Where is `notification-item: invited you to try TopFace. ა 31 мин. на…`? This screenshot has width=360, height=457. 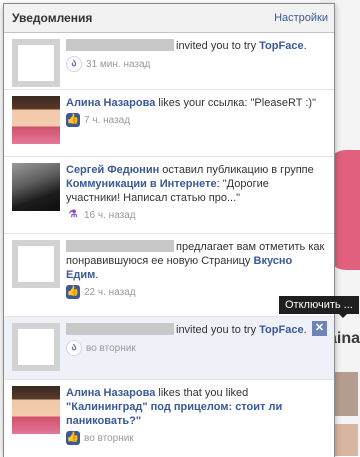
notification-item: invited you to try TopFace. ა 31 мин. на… is located at coordinates (169, 61).